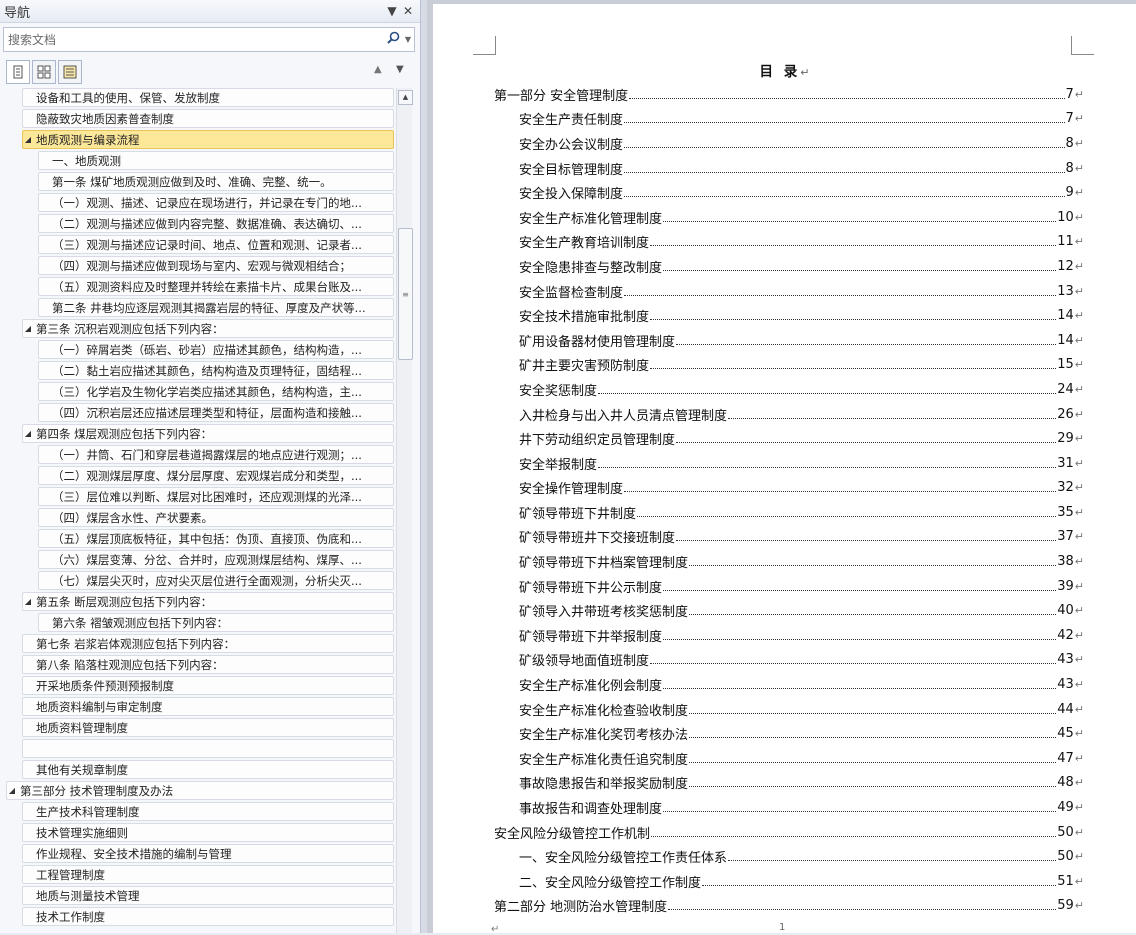  What do you see at coordinates (789, 586) in the screenshot?
I see `toc-entry: 矿领导带班下井公示制度 39 ↵` at bounding box center [789, 586].